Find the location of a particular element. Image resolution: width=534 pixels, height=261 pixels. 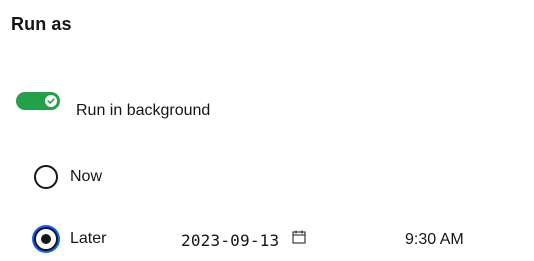

date-picker: 2023-09-13 is located at coordinates (244, 240).